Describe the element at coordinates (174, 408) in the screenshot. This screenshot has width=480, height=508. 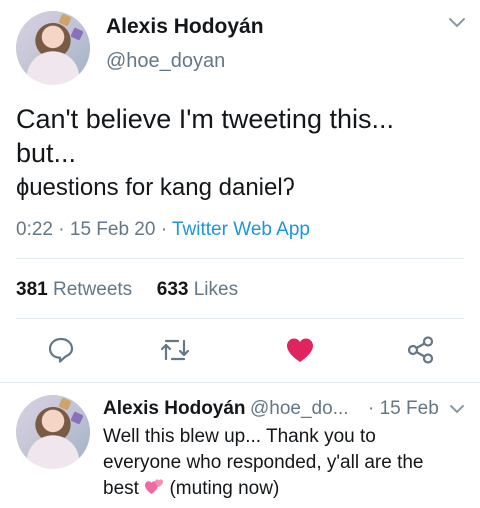
I see `reply-author-name: Alexis Hodoyán` at that location.